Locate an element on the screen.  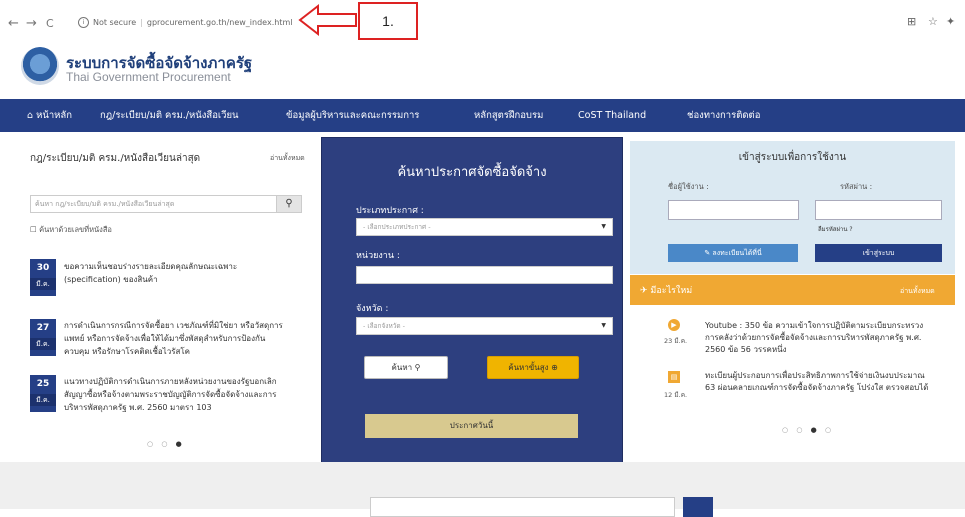
nav-regulations: กฎ/ระเบียบ/มติ ครม./หนังสือเวียน is located at coordinates (169, 115).